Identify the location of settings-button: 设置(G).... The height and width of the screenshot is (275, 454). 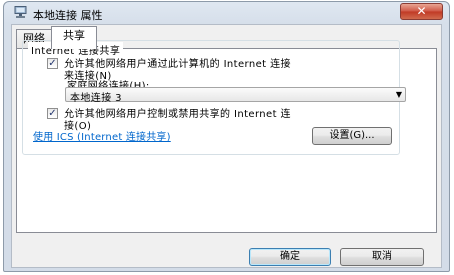
(352, 136).